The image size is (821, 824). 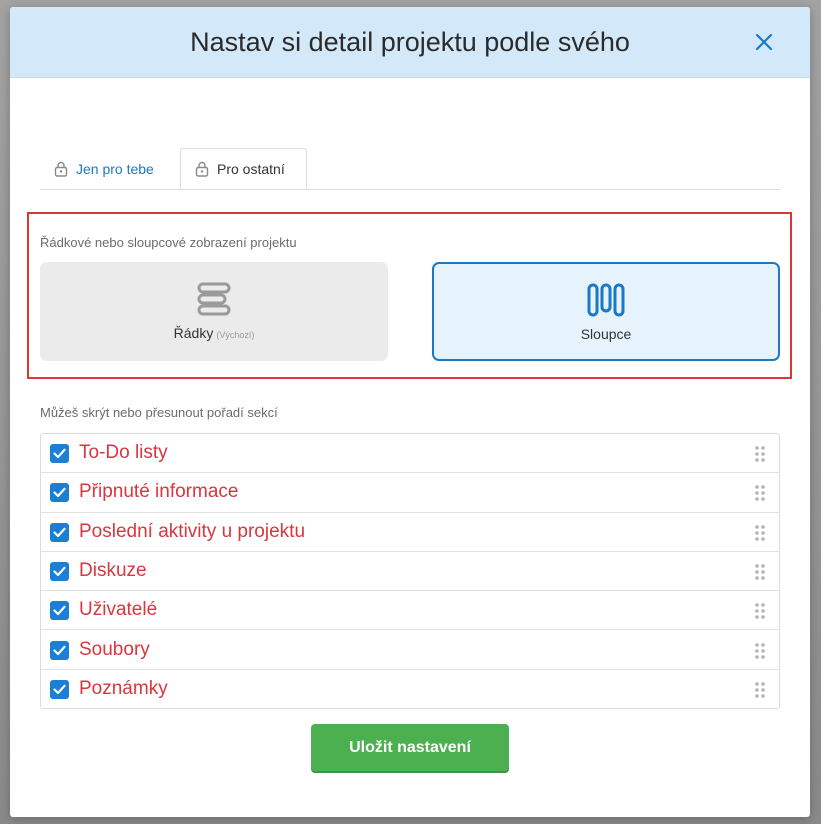 I want to click on section-row: Poslední aktivity u projektu, so click(x=410, y=532).